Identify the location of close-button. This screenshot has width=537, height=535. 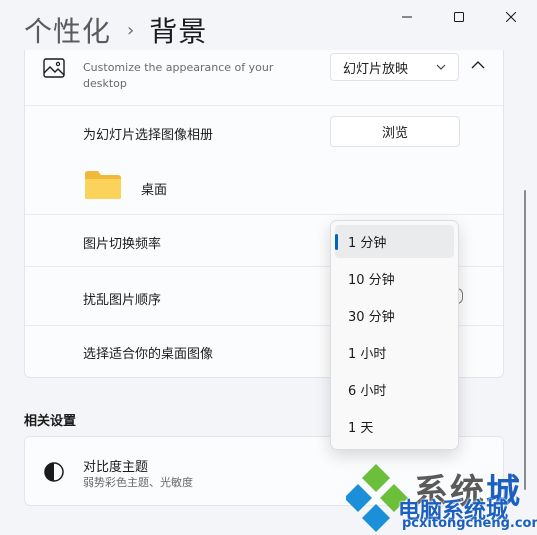
(511, 17).